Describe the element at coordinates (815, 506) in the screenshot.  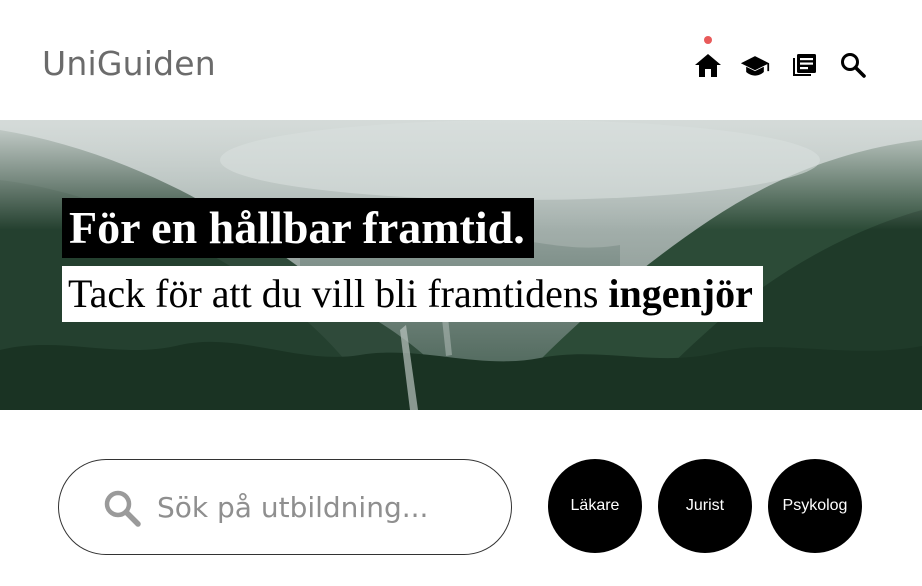
I see `category-button-psykolog: Psykolog` at that location.